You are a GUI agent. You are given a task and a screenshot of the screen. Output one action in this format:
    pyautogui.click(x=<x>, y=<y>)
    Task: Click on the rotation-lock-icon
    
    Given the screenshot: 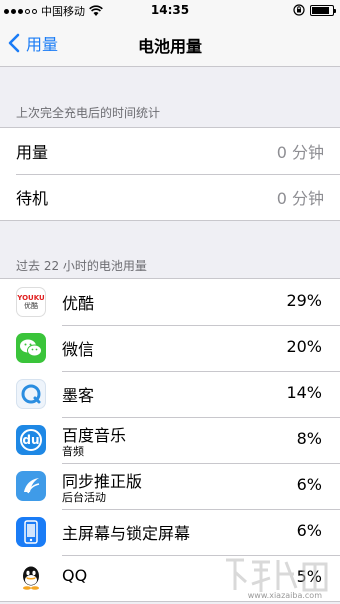 What is the action you would take?
    pyautogui.click(x=299, y=10)
    